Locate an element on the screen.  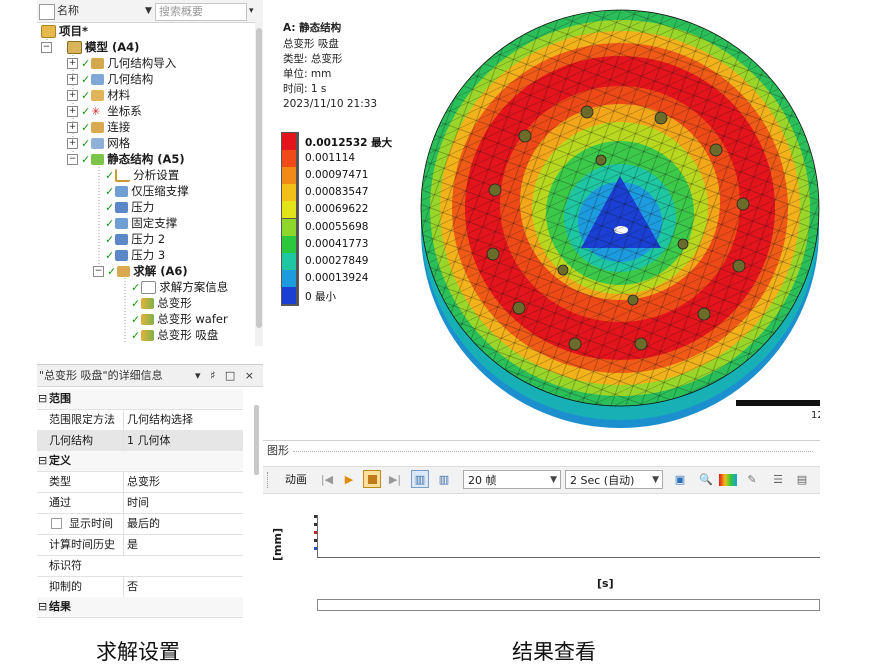
display-time-checkbox is located at coordinates (56, 523).